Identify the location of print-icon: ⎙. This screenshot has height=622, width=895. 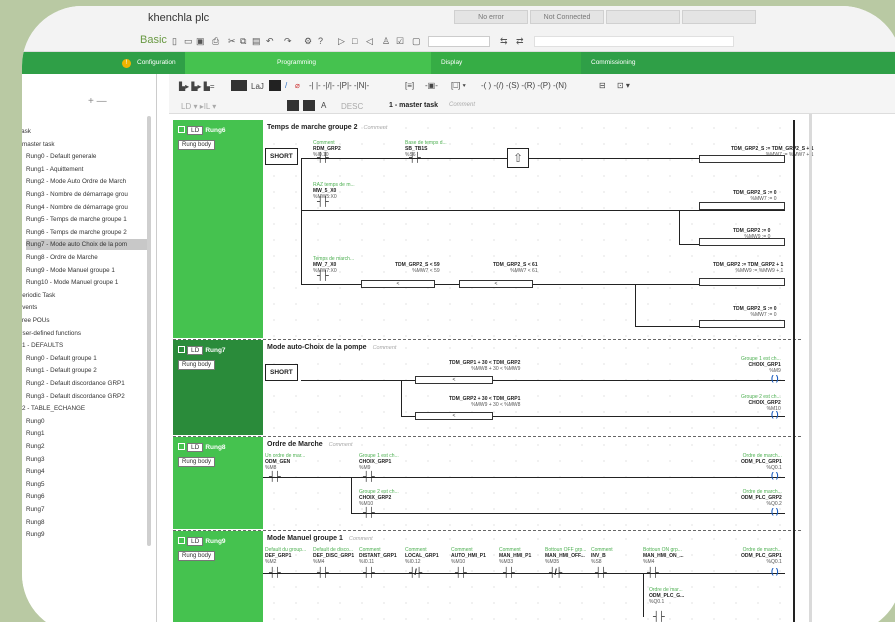
(215, 41).